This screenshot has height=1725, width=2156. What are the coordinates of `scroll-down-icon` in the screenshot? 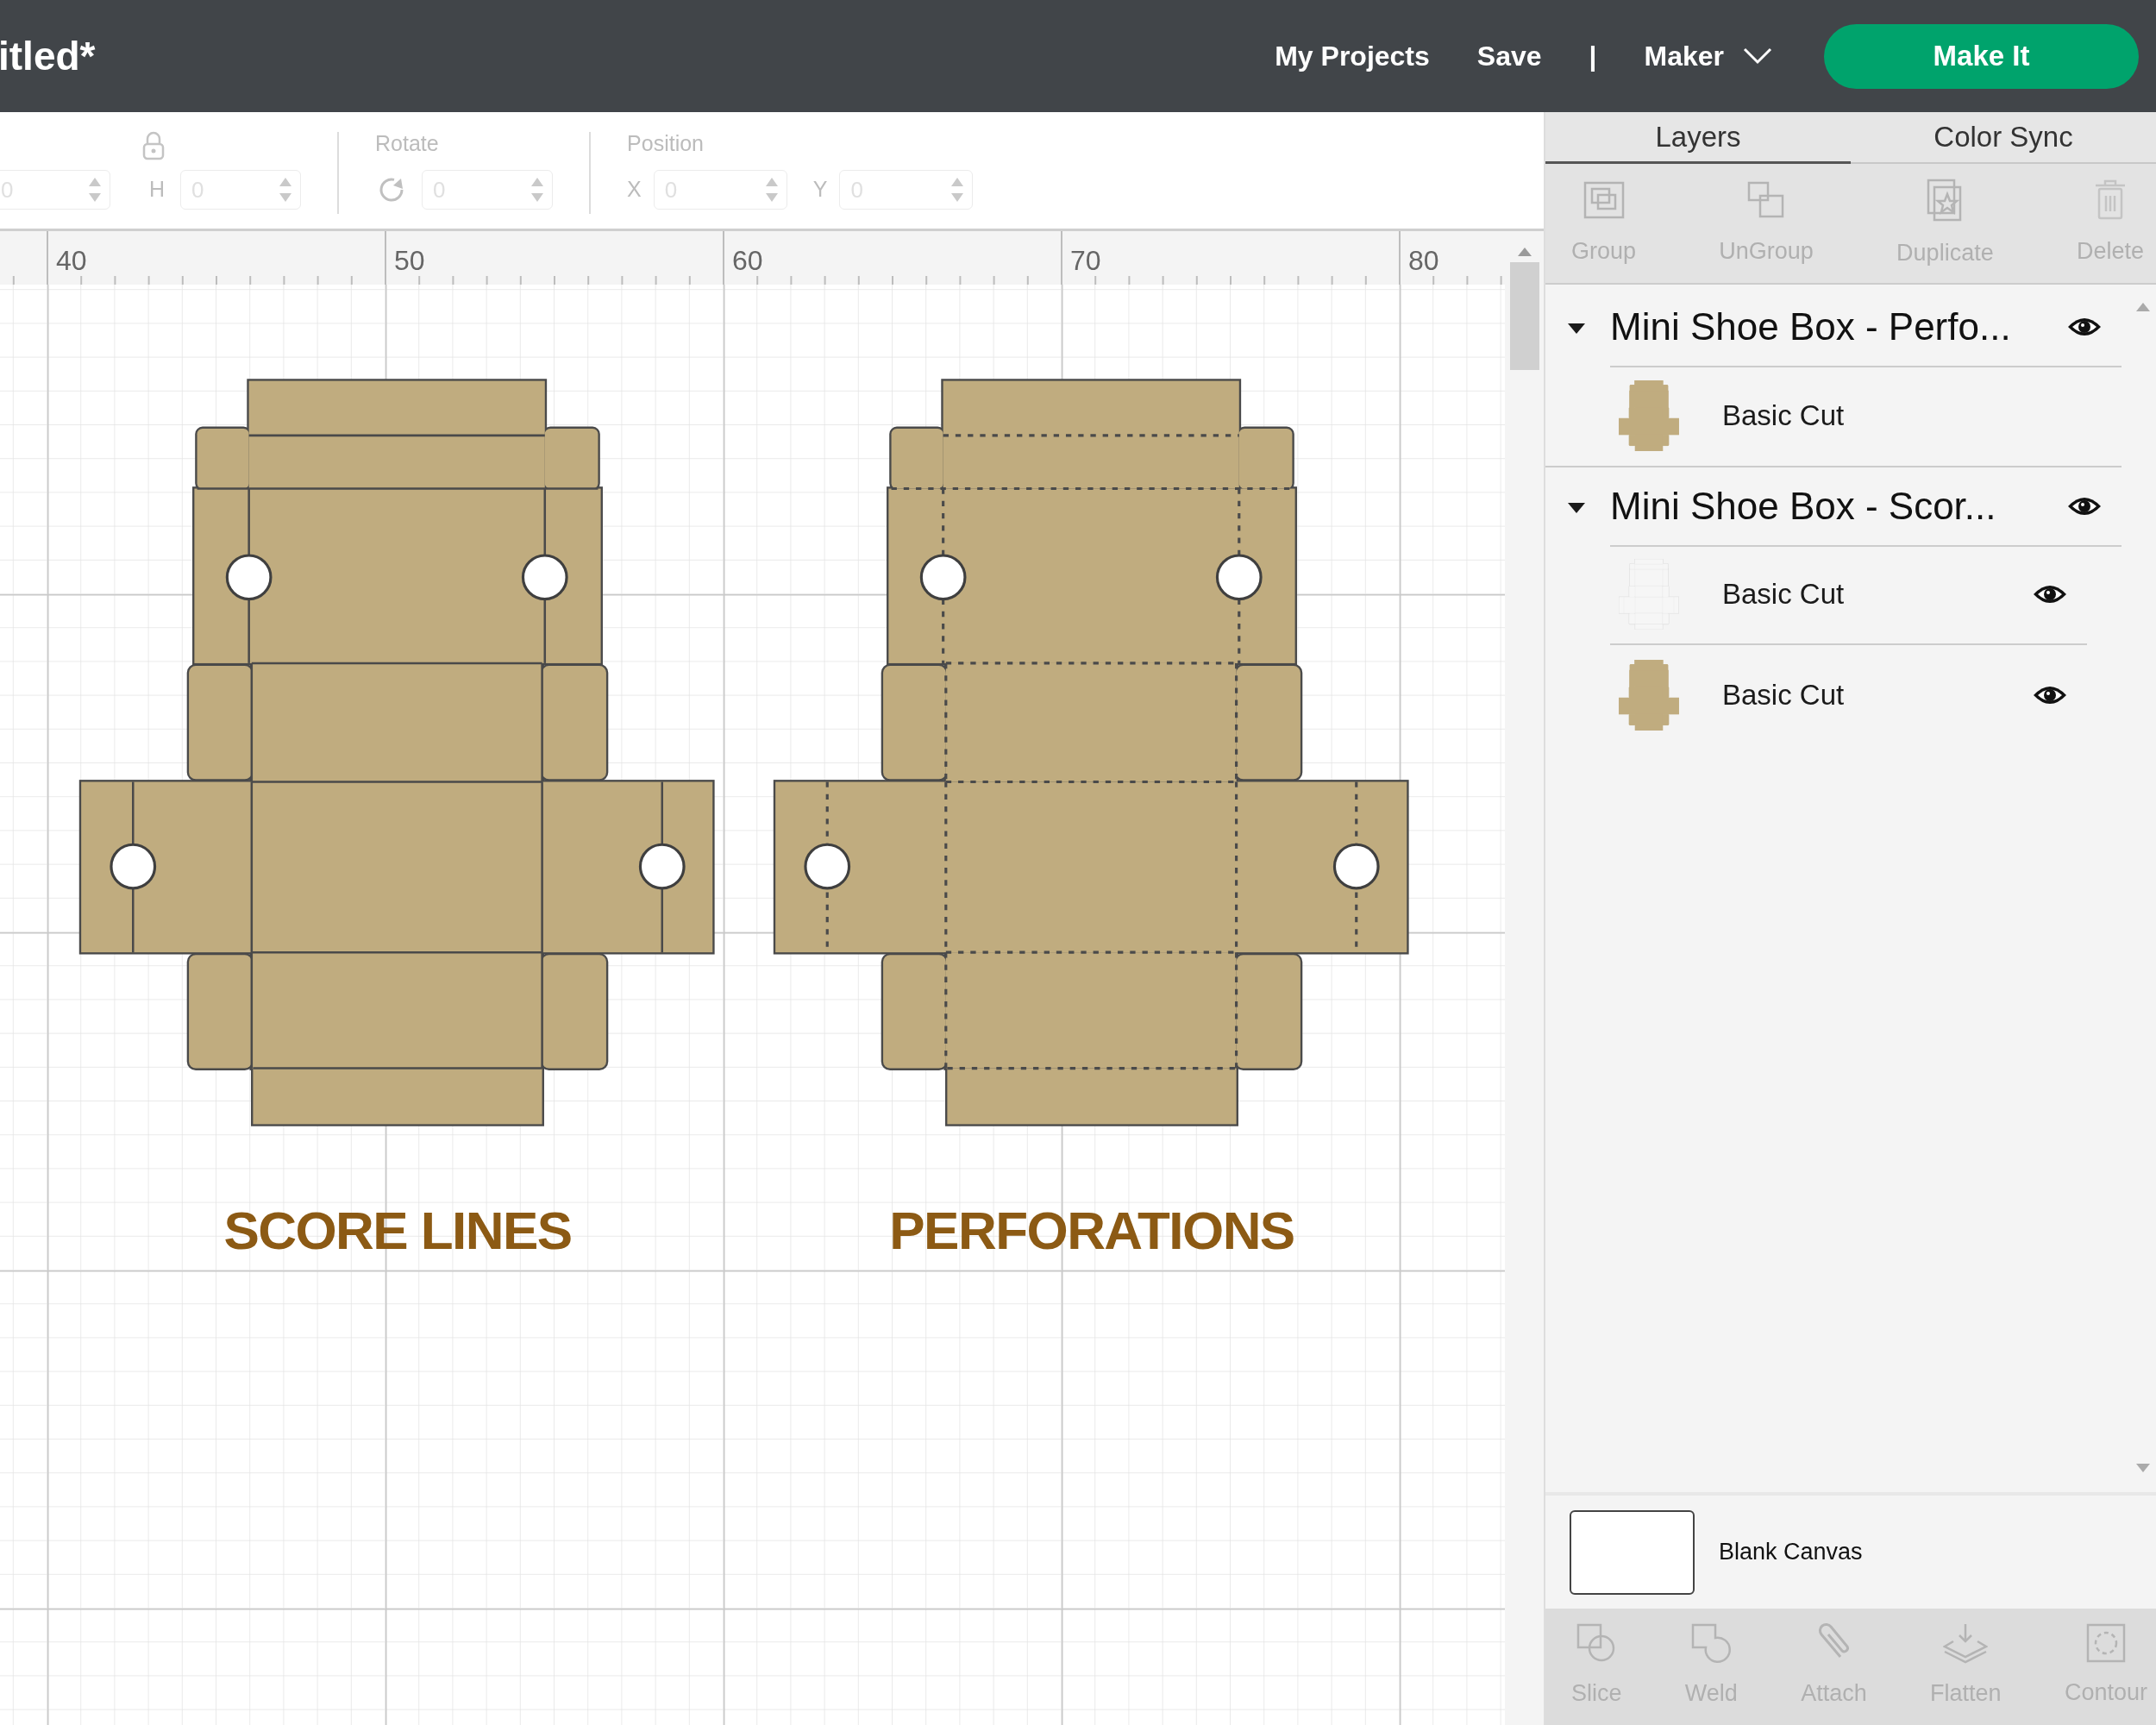 It's located at (2143, 1468).